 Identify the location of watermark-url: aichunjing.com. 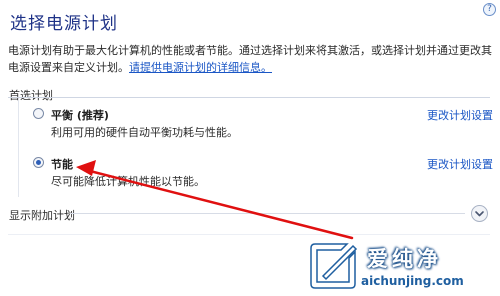
(412, 281).